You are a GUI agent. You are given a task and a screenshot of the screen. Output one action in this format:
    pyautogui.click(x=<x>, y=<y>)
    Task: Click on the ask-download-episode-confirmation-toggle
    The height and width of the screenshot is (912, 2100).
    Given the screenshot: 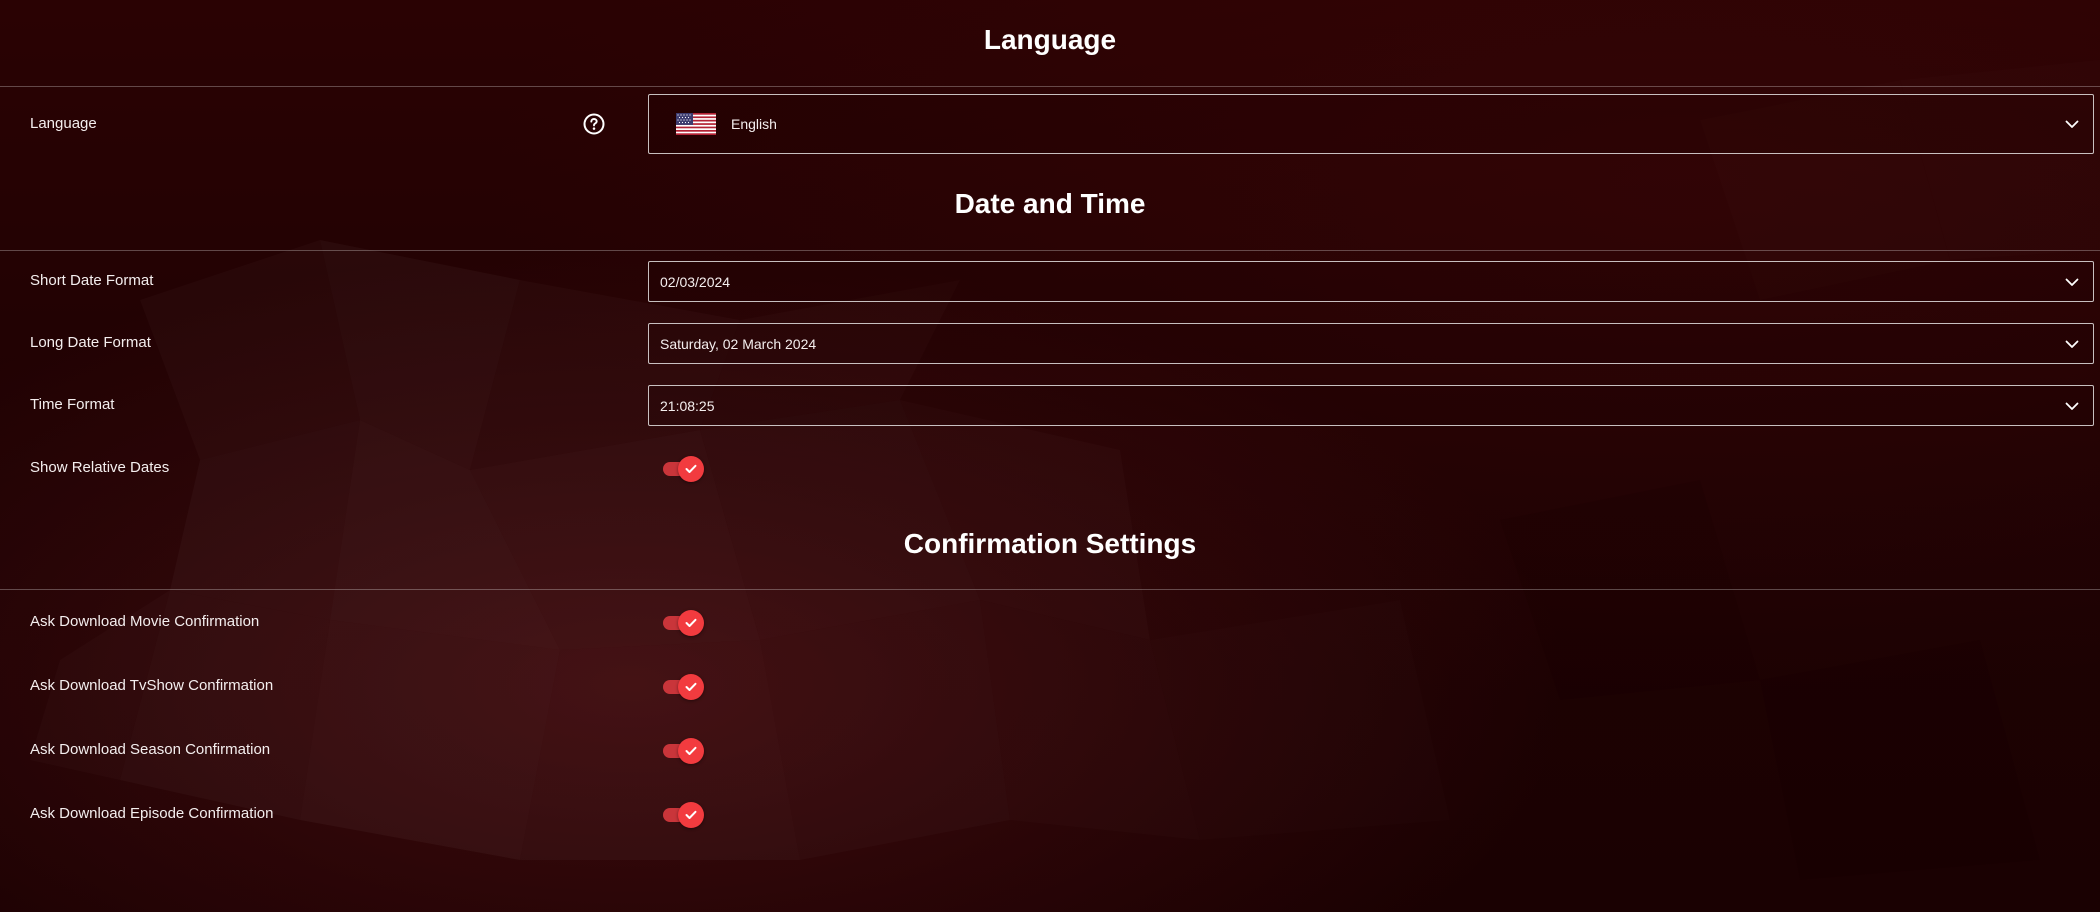 What is the action you would take?
    pyautogui.click(x=683, y=814)
    